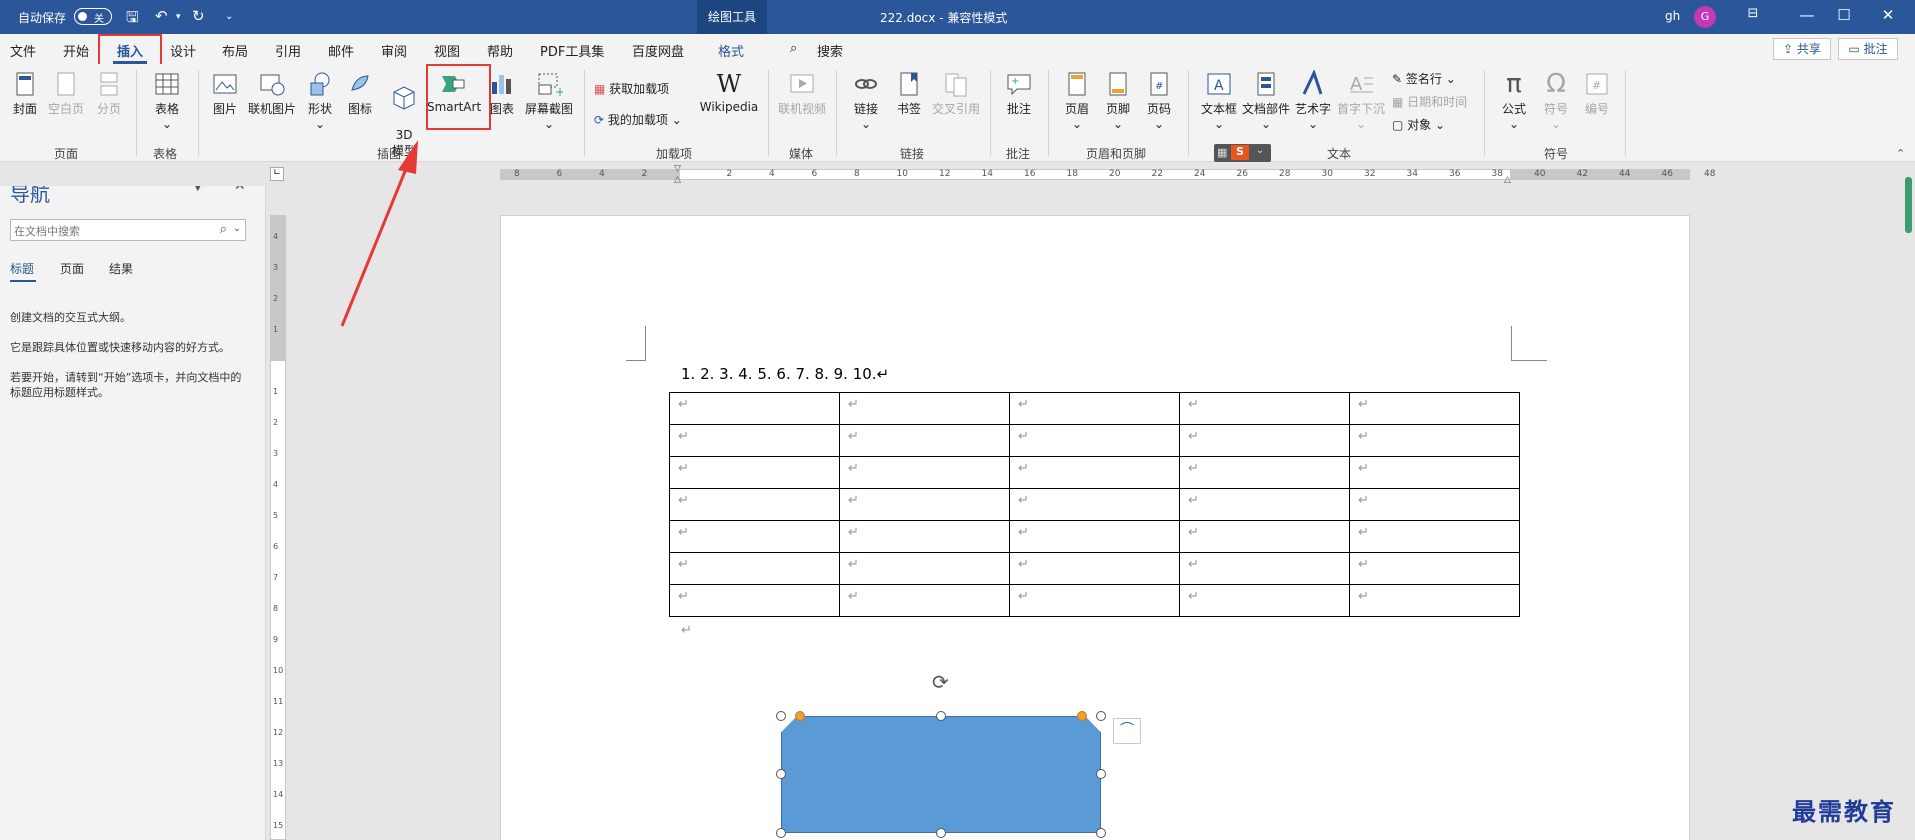  What do you see at coordinates (1118, 100) in the screenshot?
I see `footer-button: 页脚 ⌄` at bounding box center [1118, 100].